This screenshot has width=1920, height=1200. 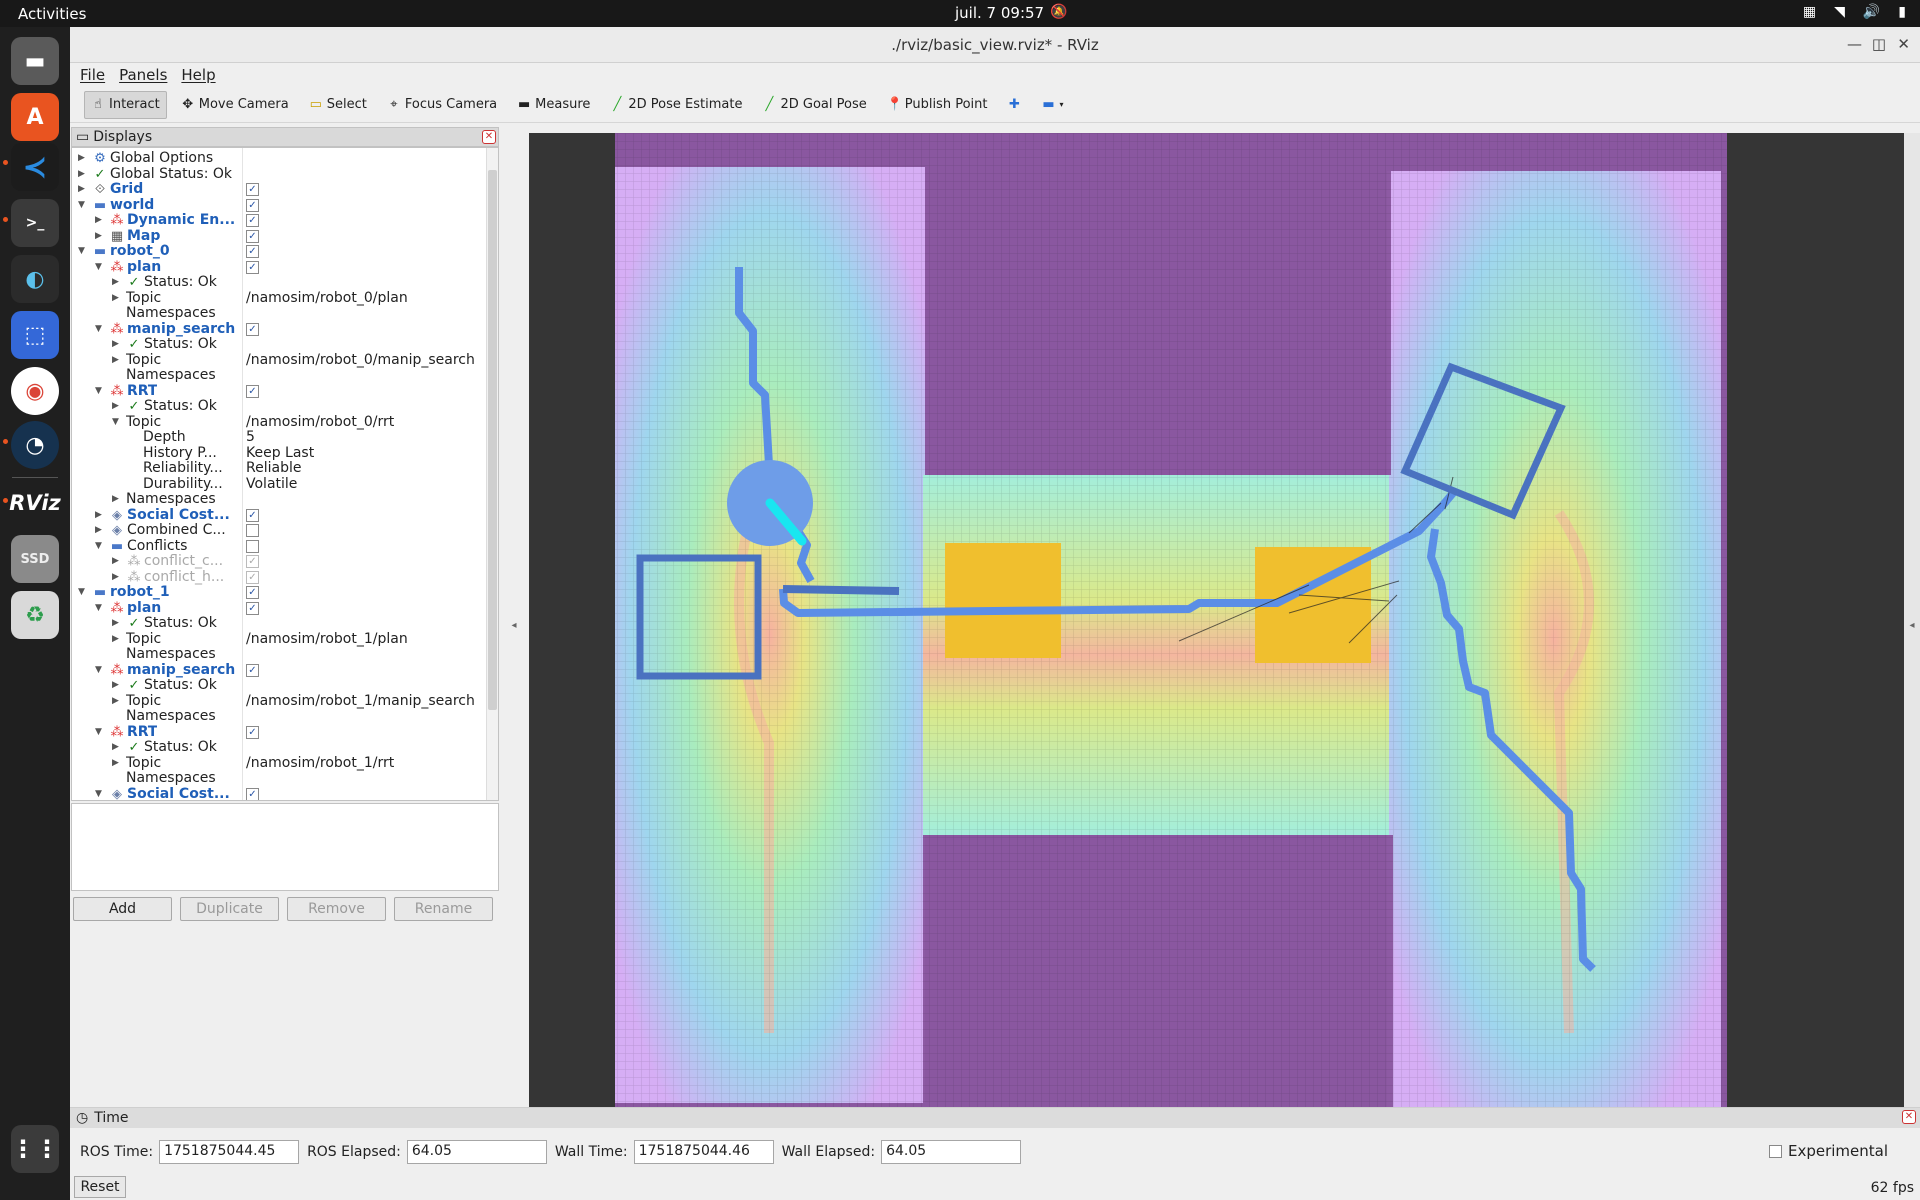 I want to click on keyboard-layout-icon: ▦, so click(x=1809, y=12).